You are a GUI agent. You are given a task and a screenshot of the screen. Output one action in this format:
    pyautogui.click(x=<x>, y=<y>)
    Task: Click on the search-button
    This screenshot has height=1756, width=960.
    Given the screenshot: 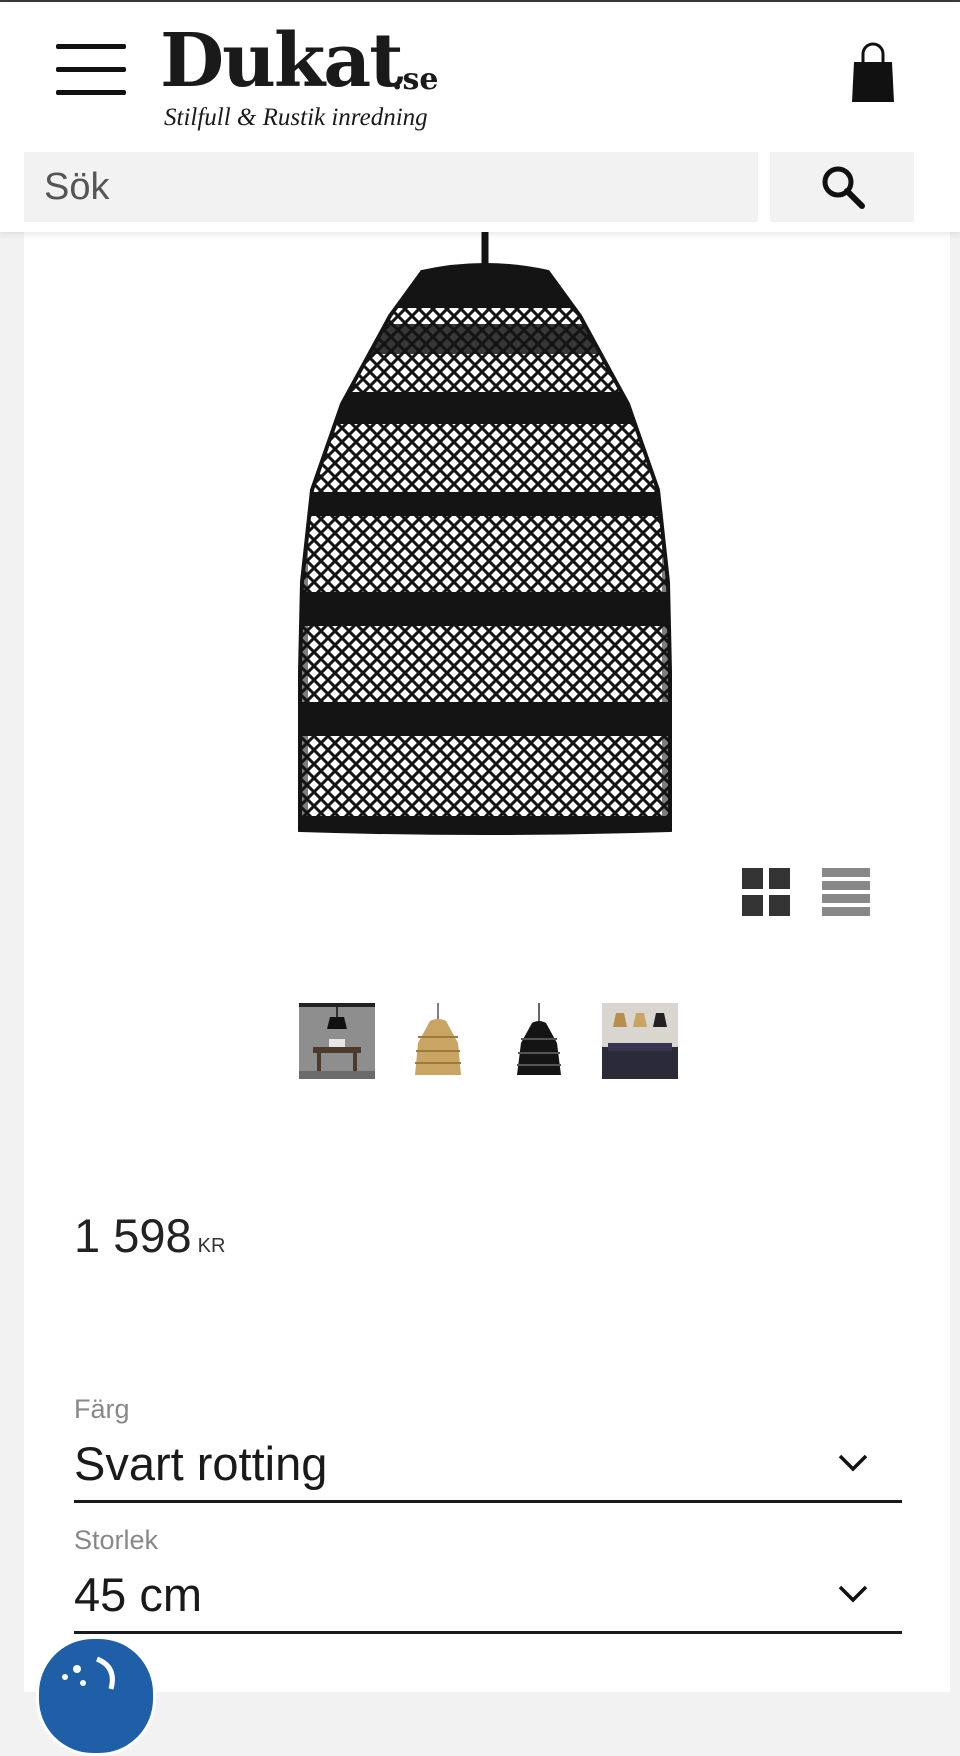 What is the action you would take?
    pyautogui.click(x=842, y=187)
    